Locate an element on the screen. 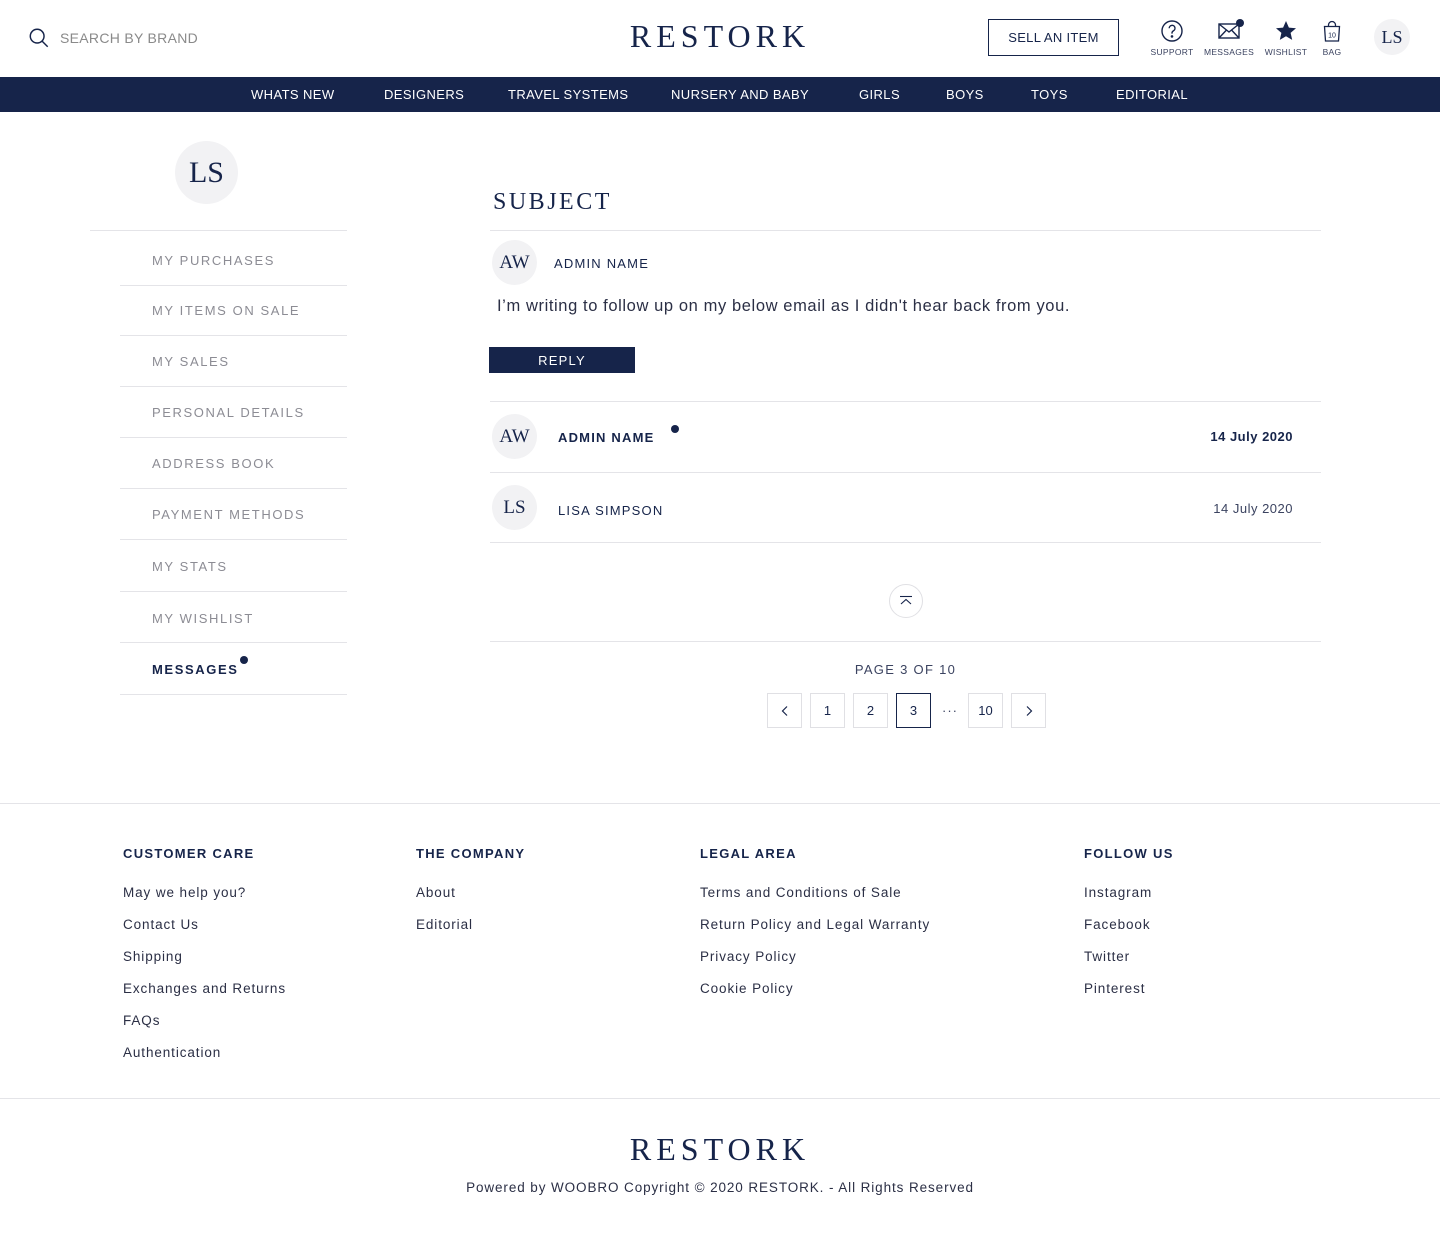 The width and height of the screenshot is (1440, 1254). footer-logo-container: RESTORK is located at coordinates (720, 1149).